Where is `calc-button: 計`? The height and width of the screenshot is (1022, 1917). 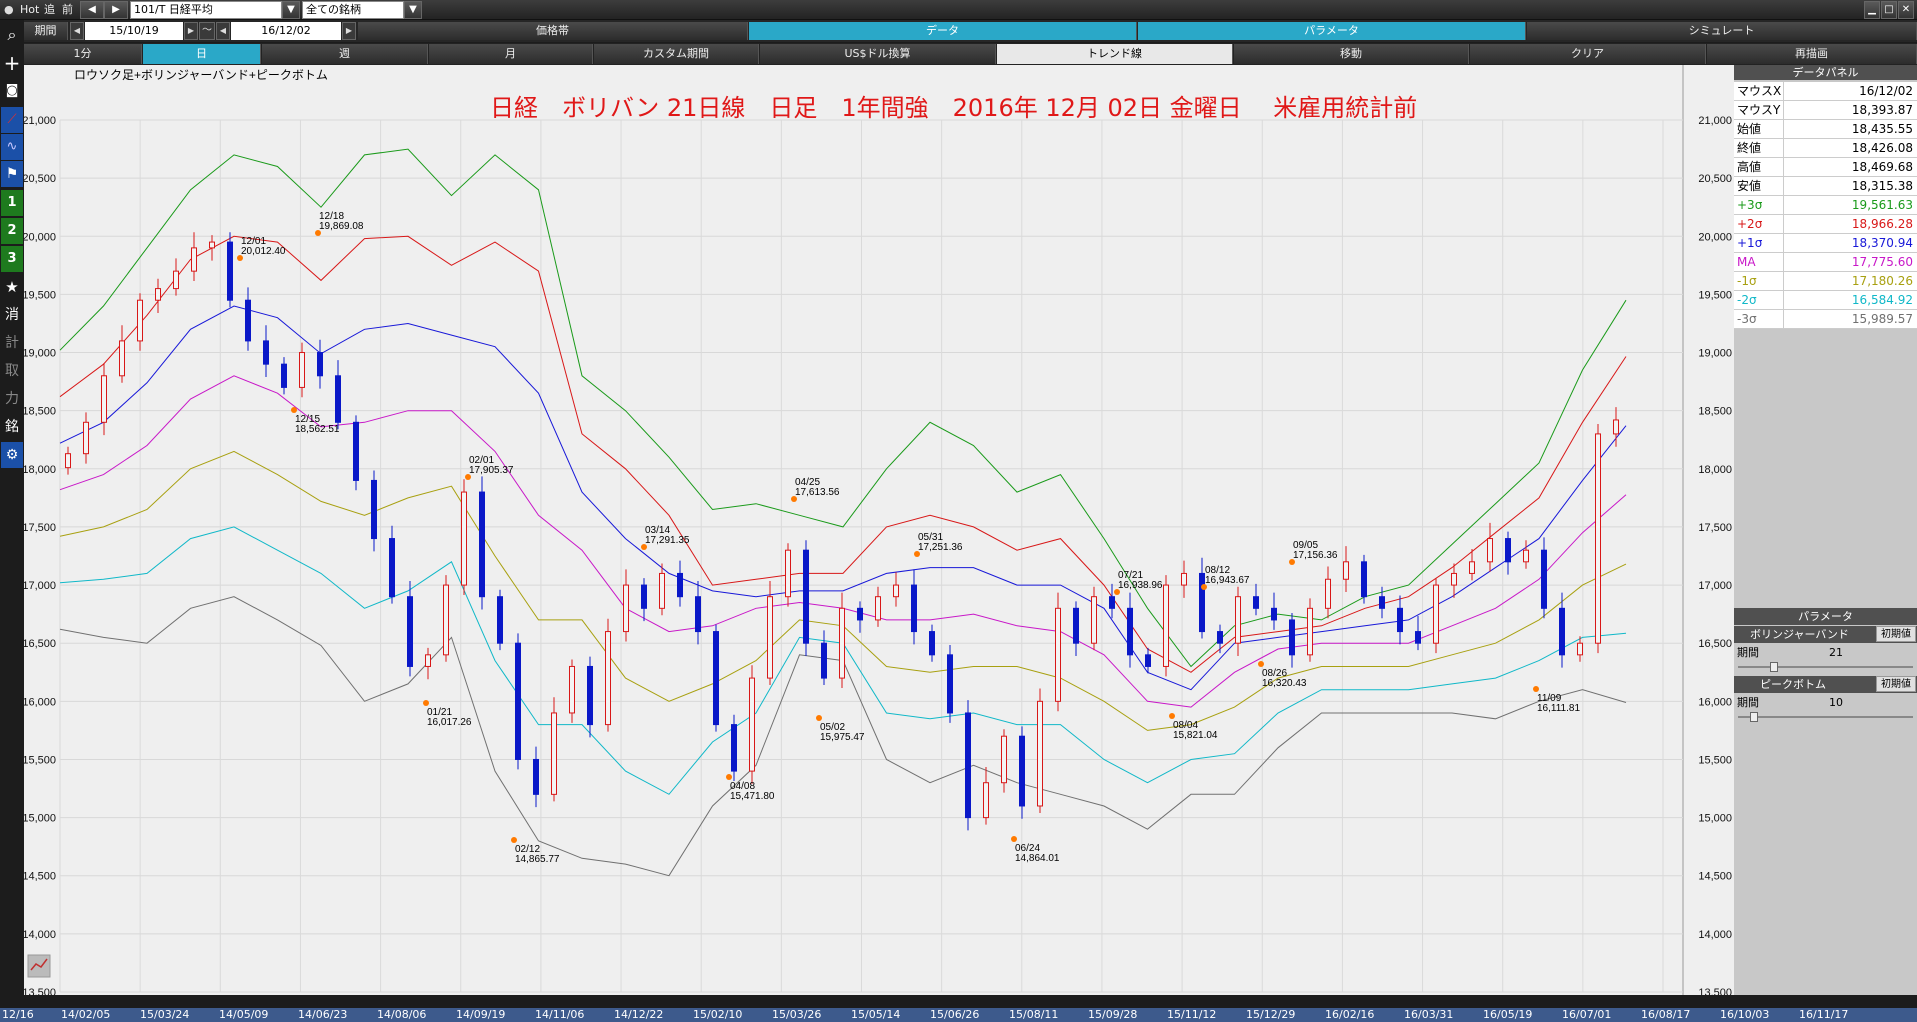 calc-button: 計 is located at coordinates (12, 343).